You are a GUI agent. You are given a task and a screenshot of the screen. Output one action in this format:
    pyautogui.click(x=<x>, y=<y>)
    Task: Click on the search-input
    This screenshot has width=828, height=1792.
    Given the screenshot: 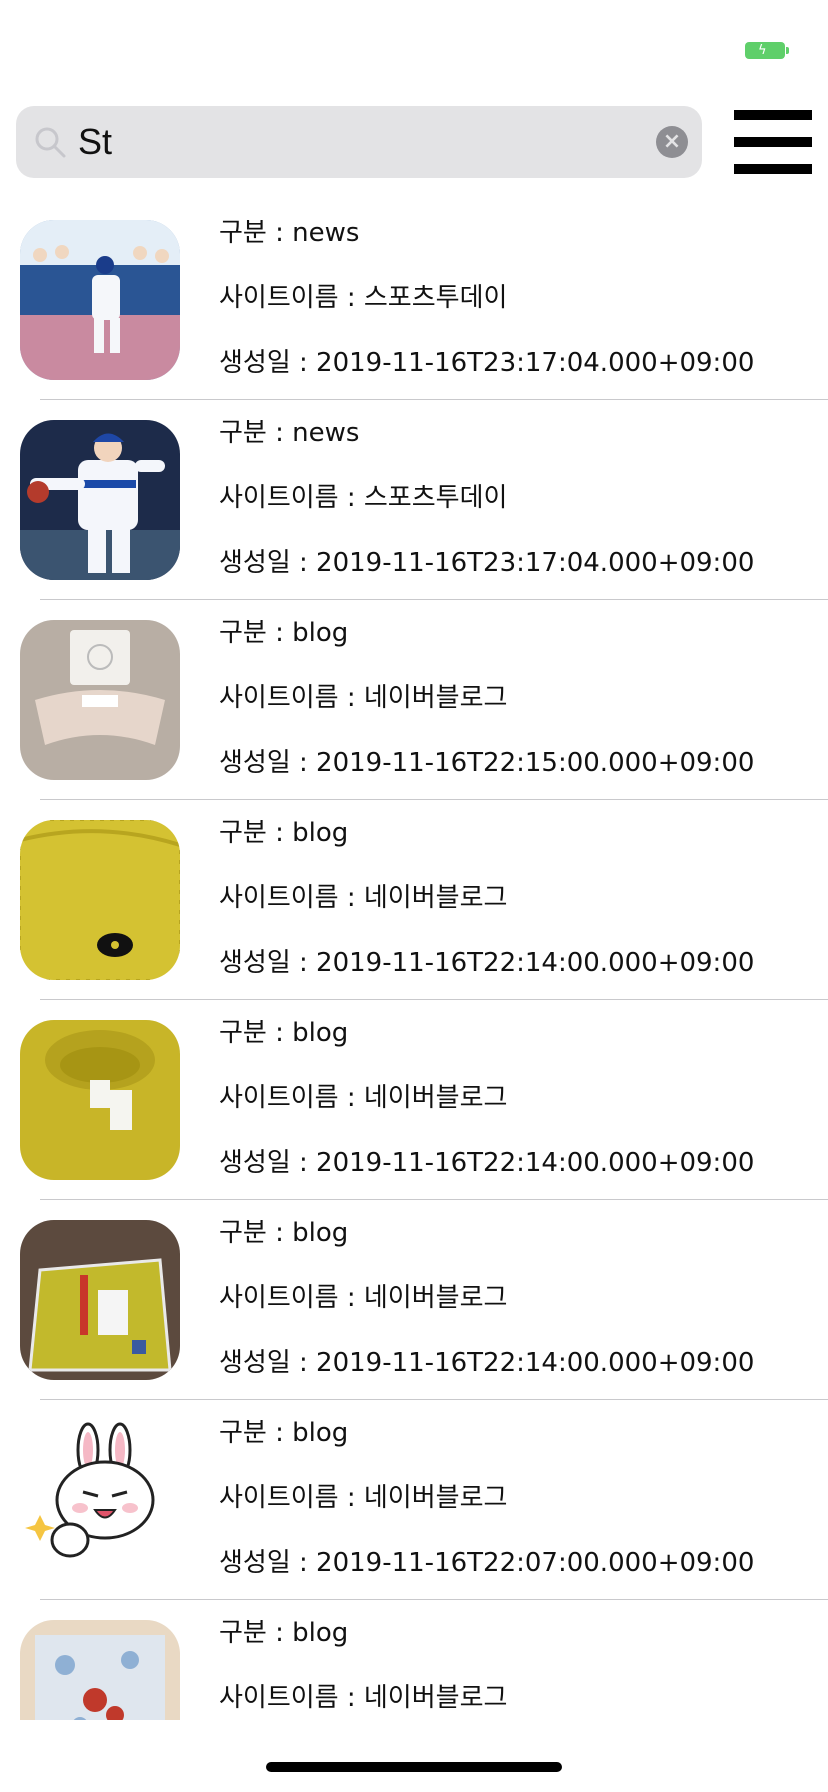 What is the action you would take?
    pyautogui.click(x=358, y=142)
    